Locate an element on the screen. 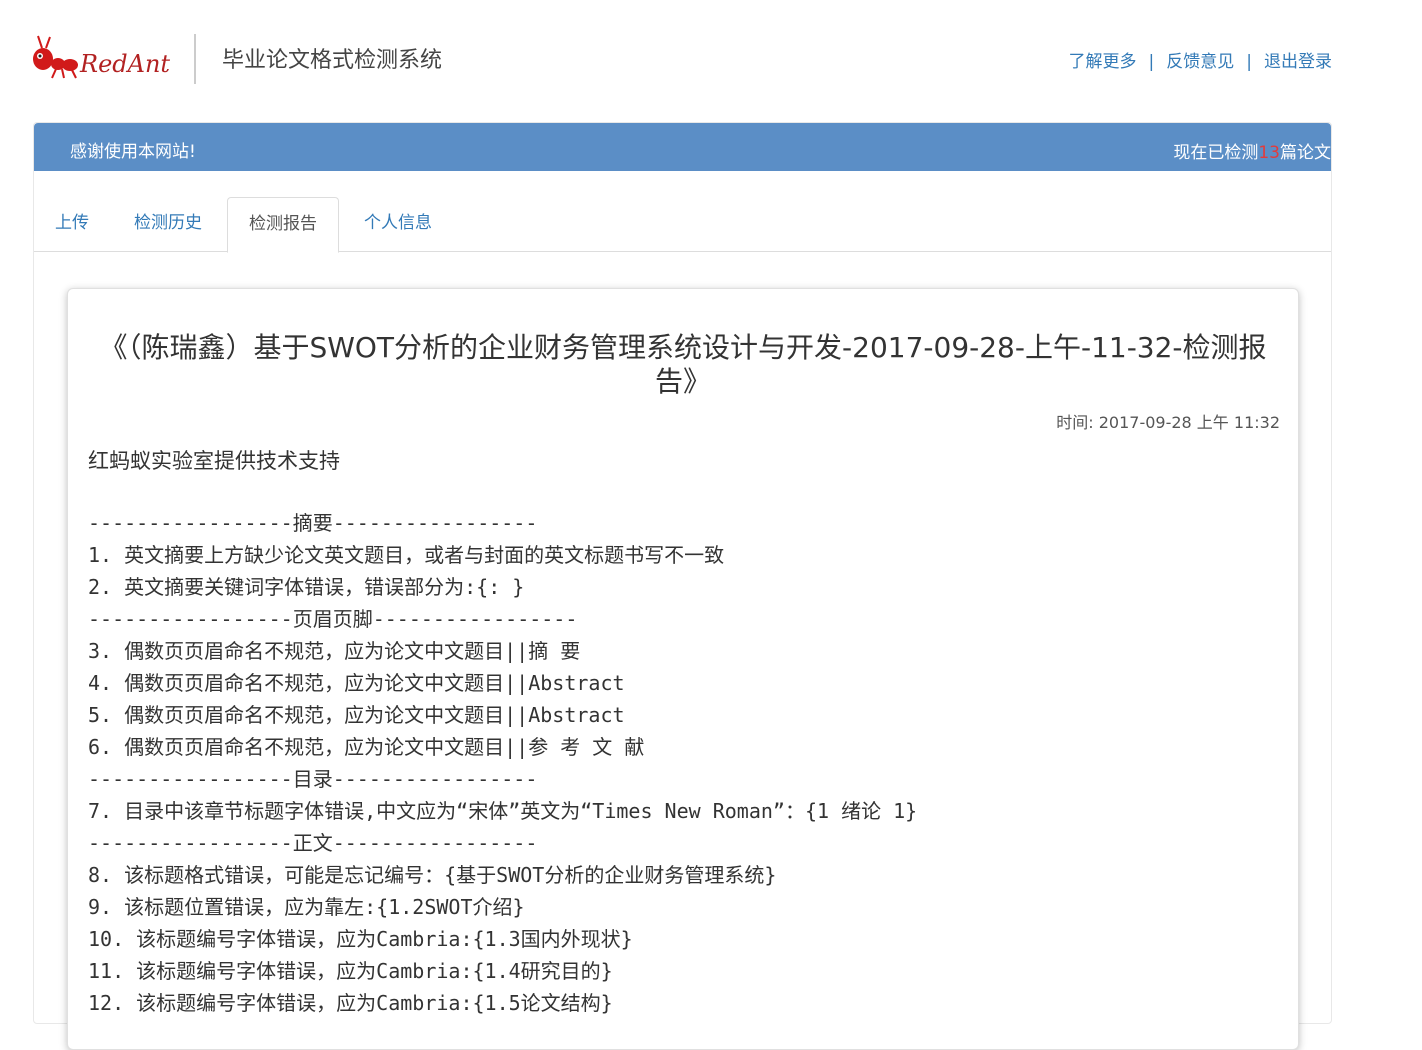 The image size is (1422, 1050). report-line: 1. 英文摘要上方缺少论文英文题目，或者与封面的英文标题书写不一致 is located at coordinates (406, 555).